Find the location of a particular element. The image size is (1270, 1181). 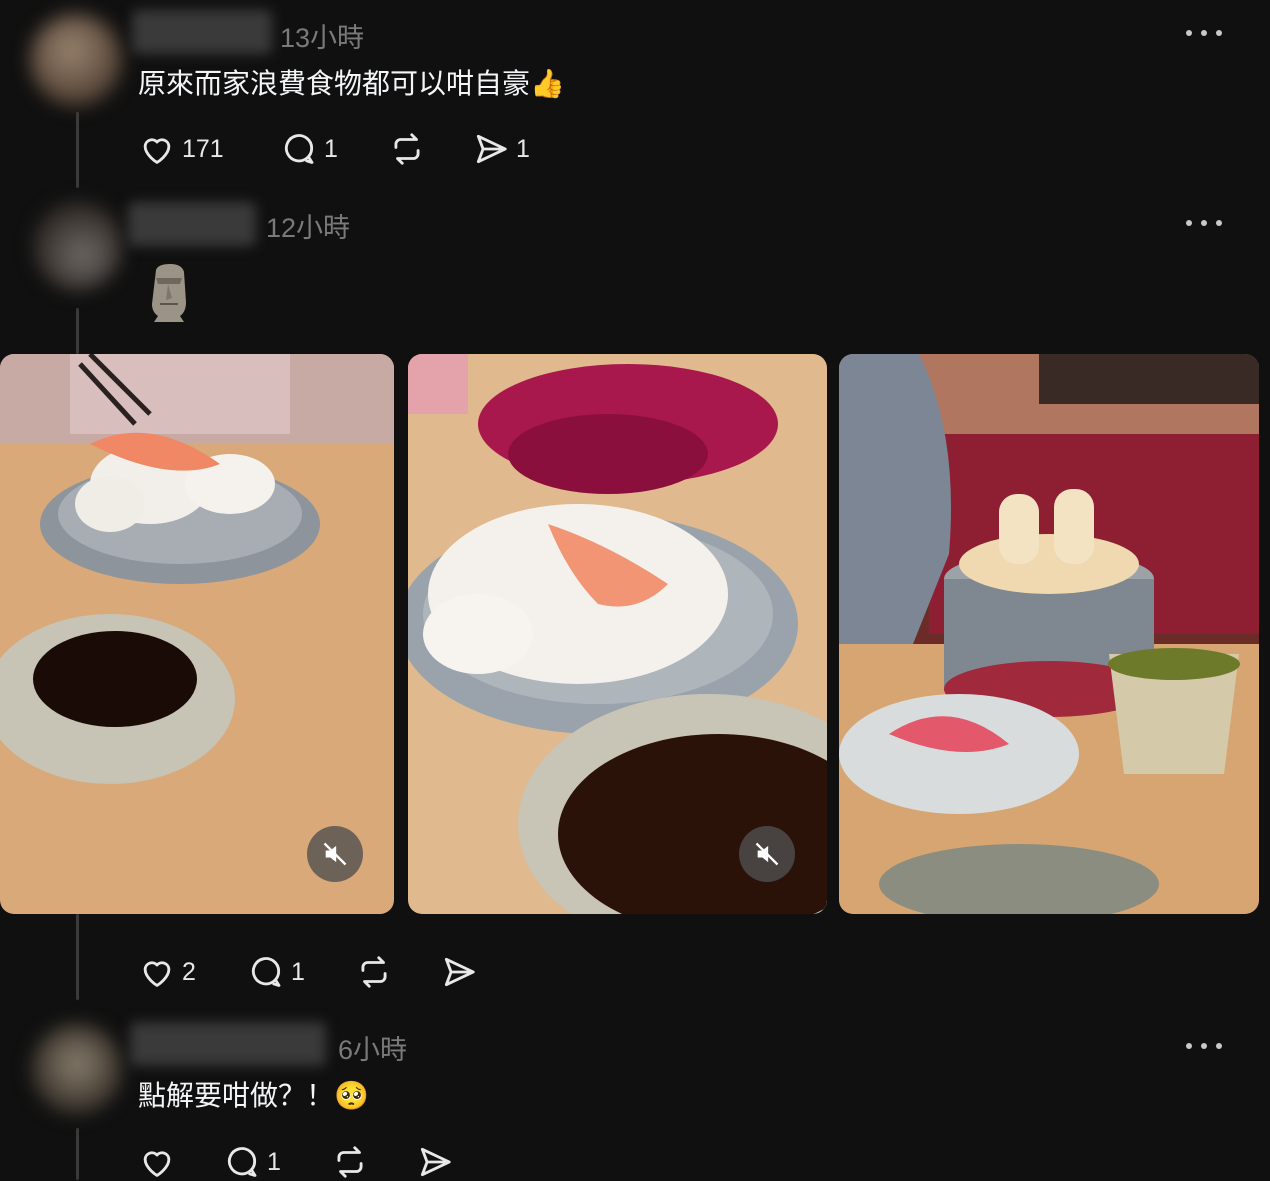

like-count: 171 is located at coordinates (203, 148).